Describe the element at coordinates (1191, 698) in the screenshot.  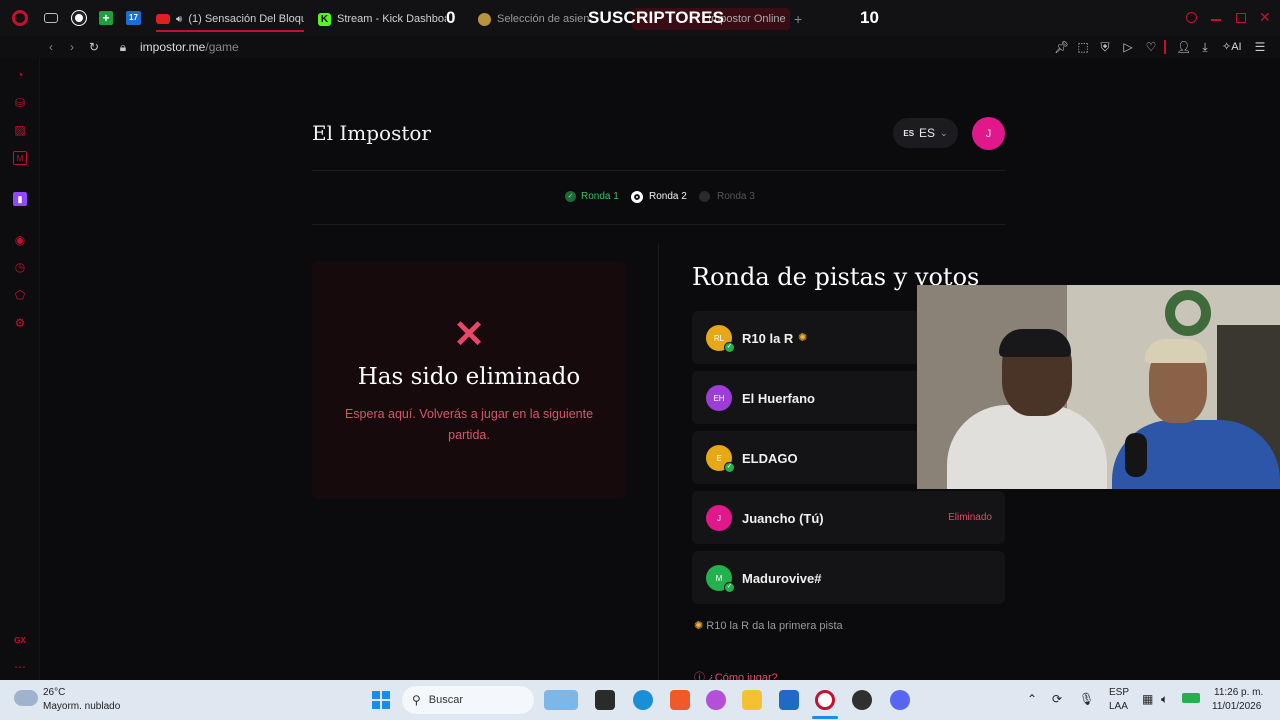
I see `battery-icon` at that location.